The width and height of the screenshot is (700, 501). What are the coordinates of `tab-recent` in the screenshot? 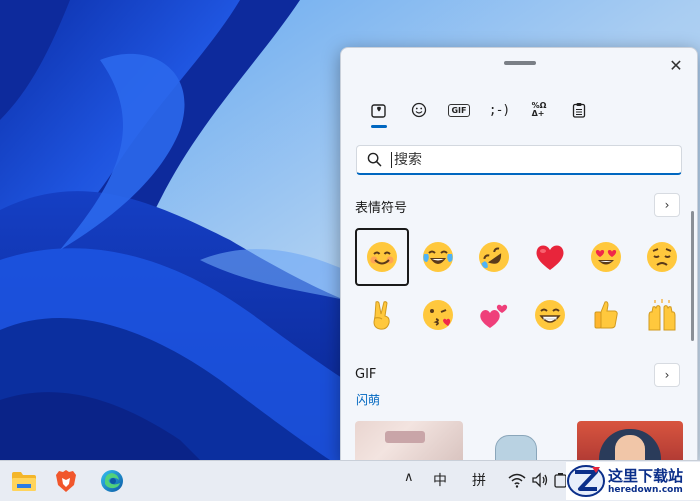 It's located at (379, 112).